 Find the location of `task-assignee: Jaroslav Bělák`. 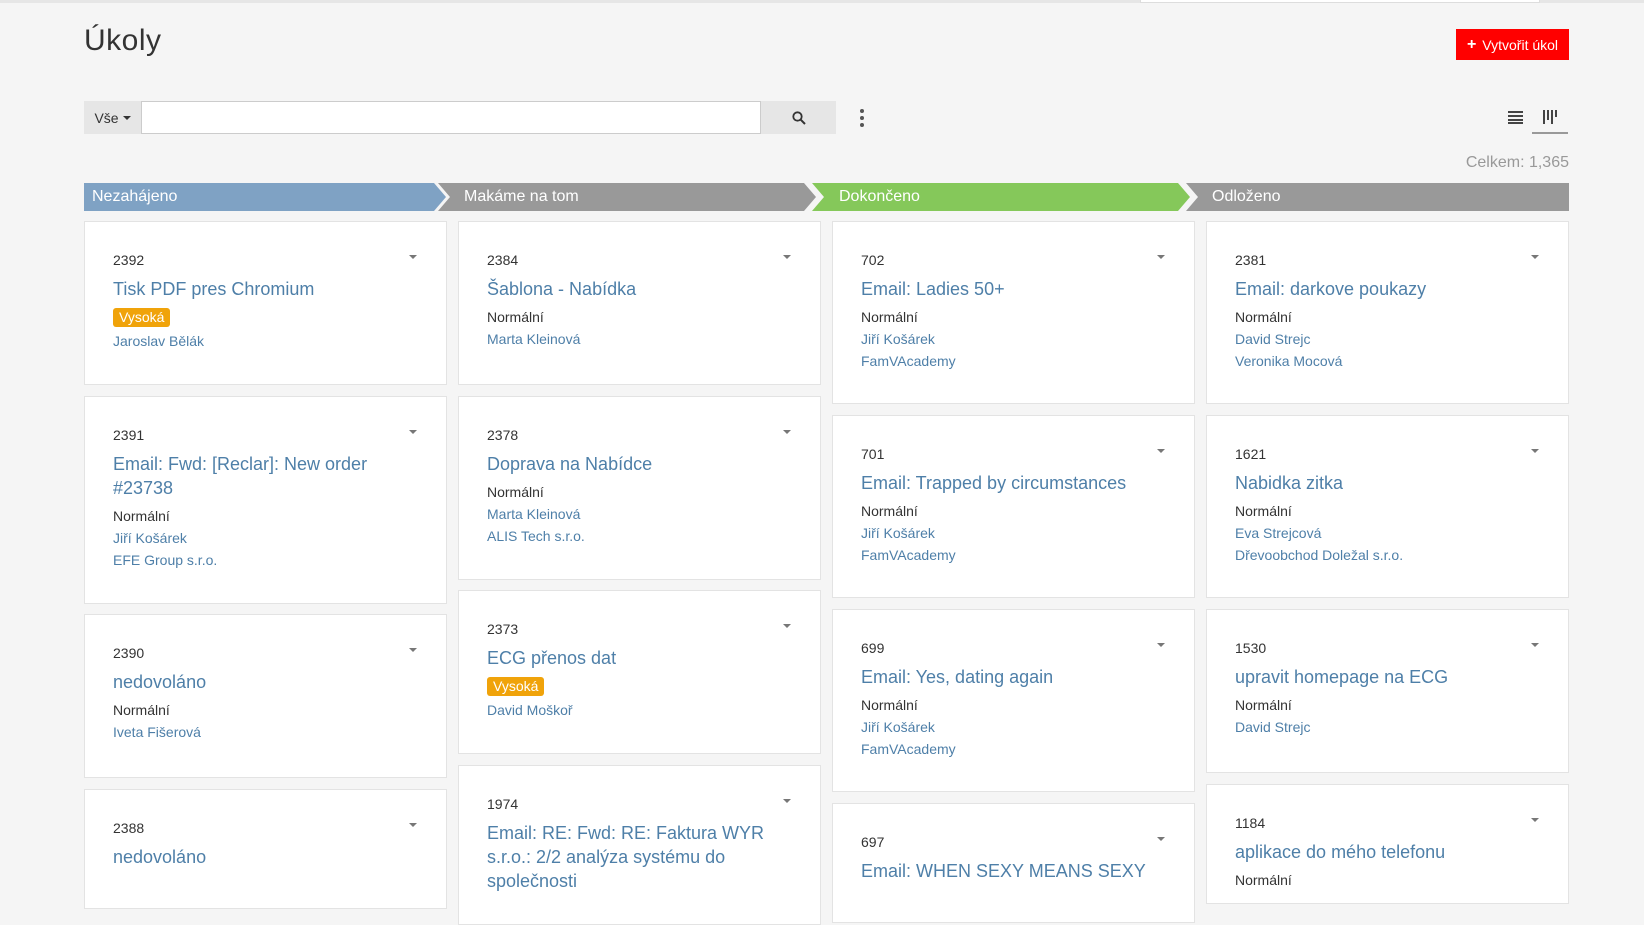

task-assignee: Jaroslav Bělák is located at coordinates (265, 341).